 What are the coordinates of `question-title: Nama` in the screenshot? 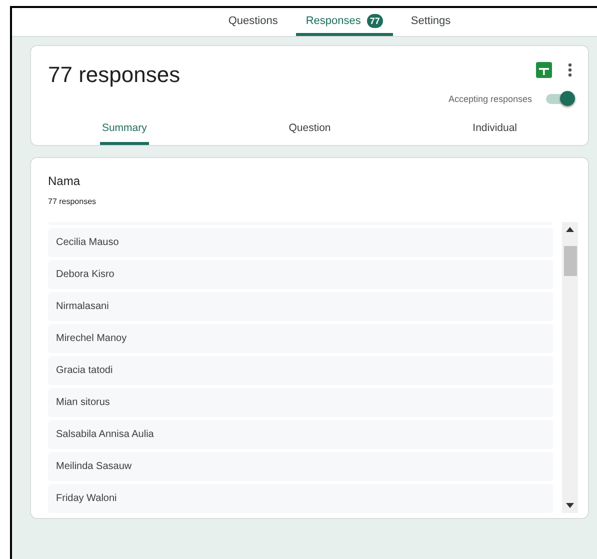 It's located at (65, 181).